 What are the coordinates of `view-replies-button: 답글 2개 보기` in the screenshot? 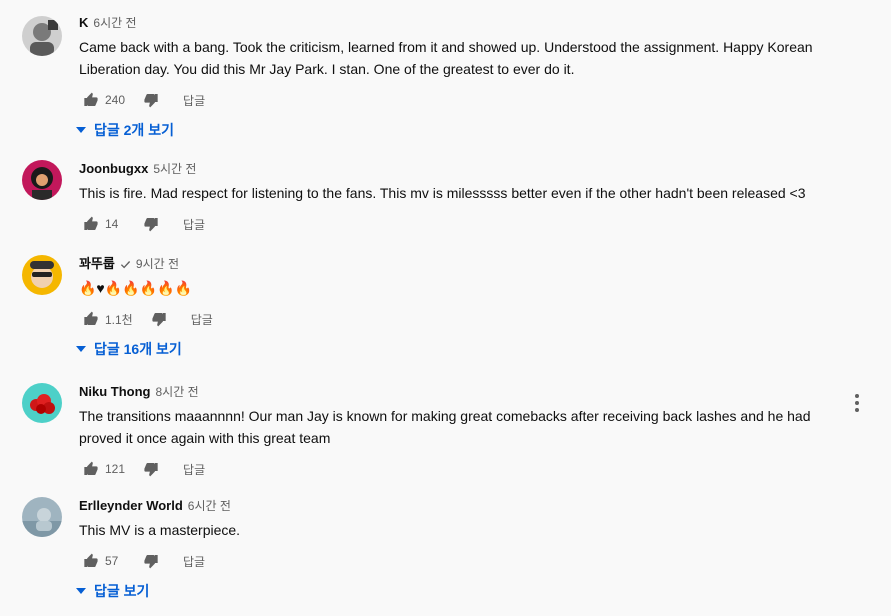 It's located at (125, 130).